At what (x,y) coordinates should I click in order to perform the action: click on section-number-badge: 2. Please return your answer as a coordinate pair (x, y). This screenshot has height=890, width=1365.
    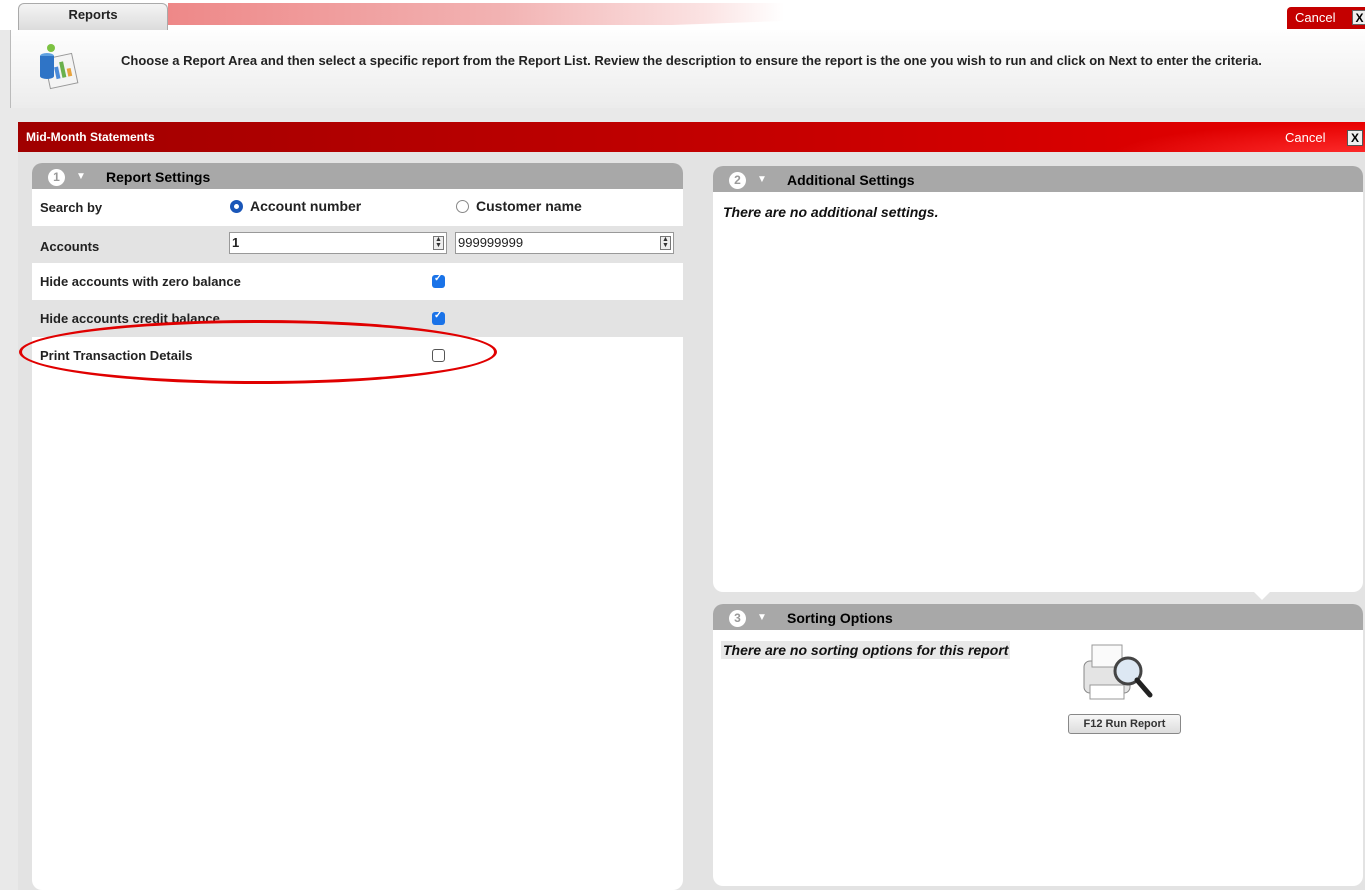
    Looking at the image, I should click on (737, 180).